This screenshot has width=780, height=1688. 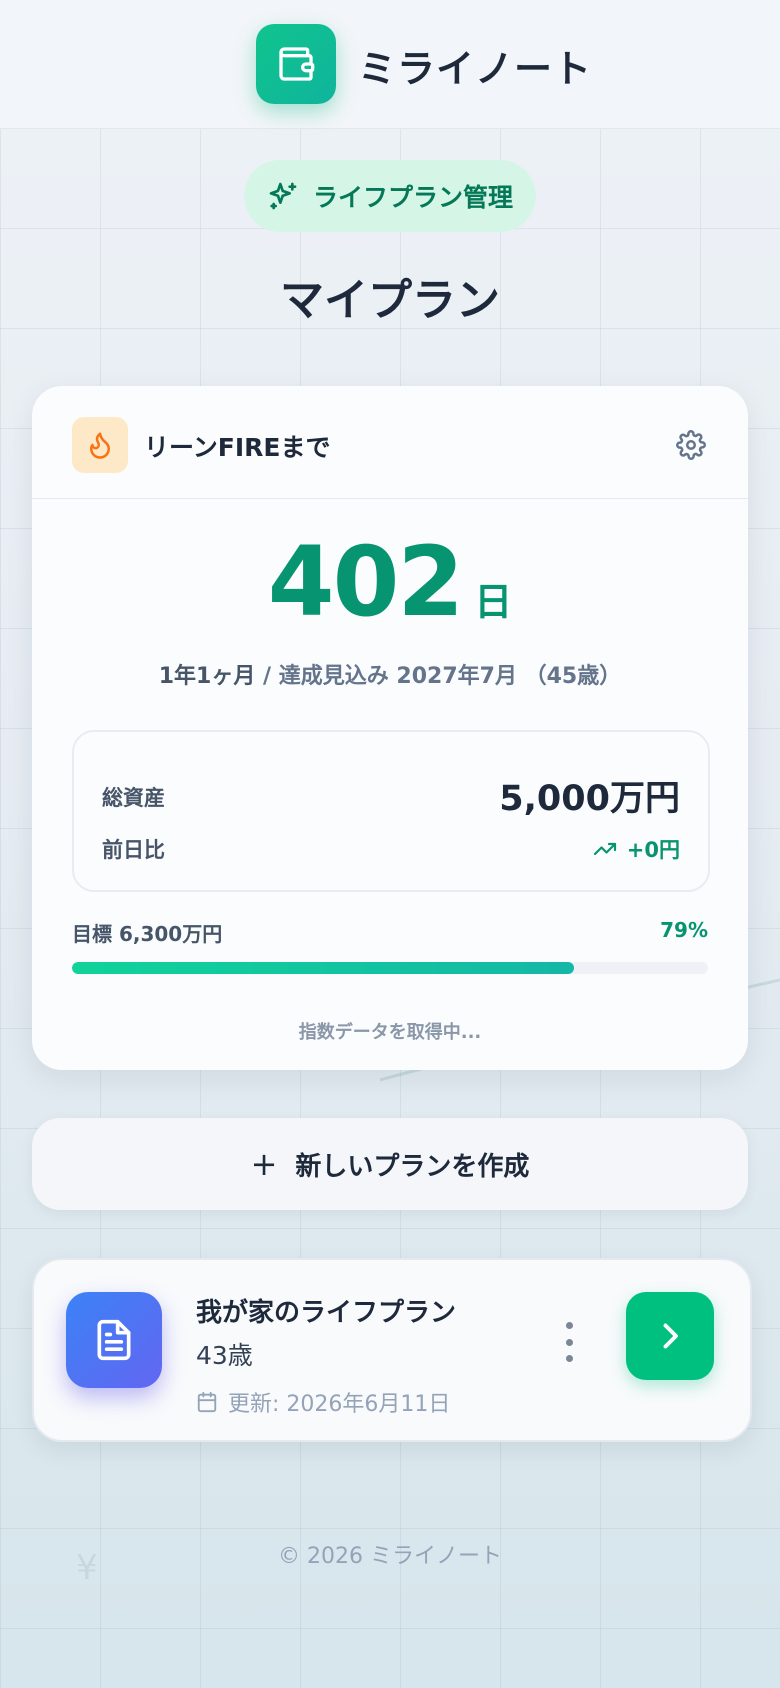 I want to click on plan-age: 43歳, so click(x=224, y=1355).